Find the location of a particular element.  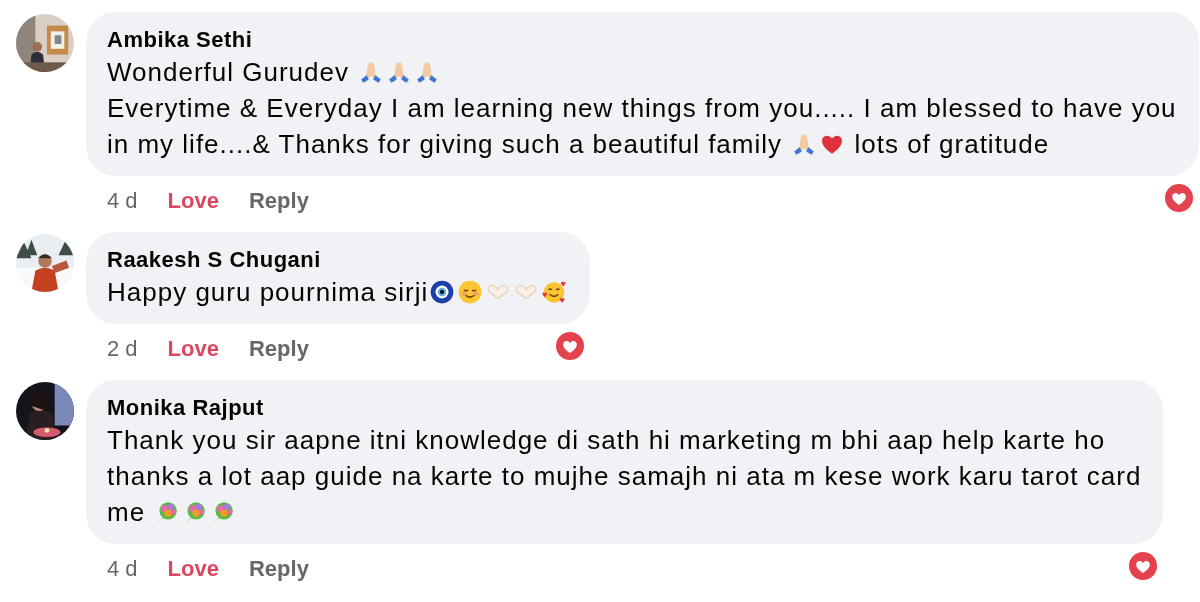

author-name: Ambika Sethi is located at coordinates (180, 40).